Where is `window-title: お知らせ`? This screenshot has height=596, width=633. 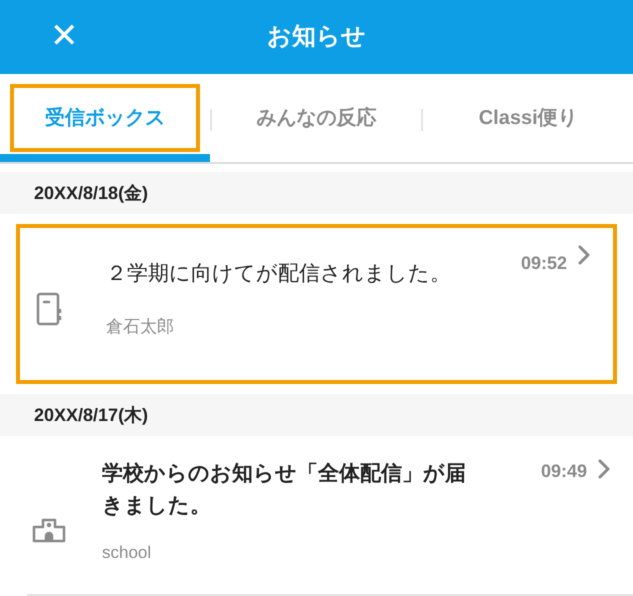
window-title: お知らせ is located at coordinates (316, 37).